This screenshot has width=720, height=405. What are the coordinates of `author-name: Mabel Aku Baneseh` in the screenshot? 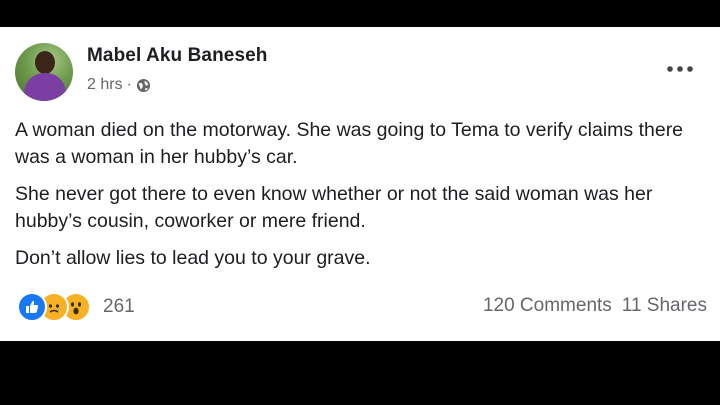 It's located at (177, 56).